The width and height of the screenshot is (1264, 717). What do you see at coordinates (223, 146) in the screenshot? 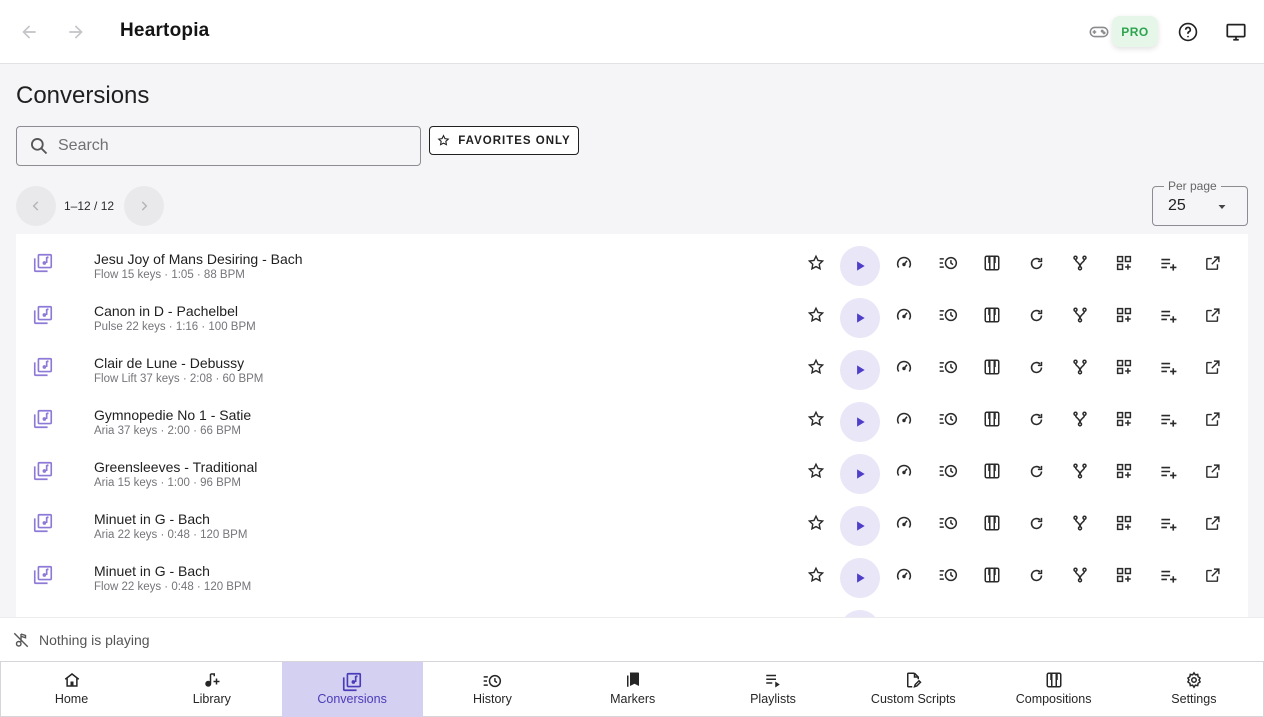
I see `search-input` at bounding box center [223, 146].